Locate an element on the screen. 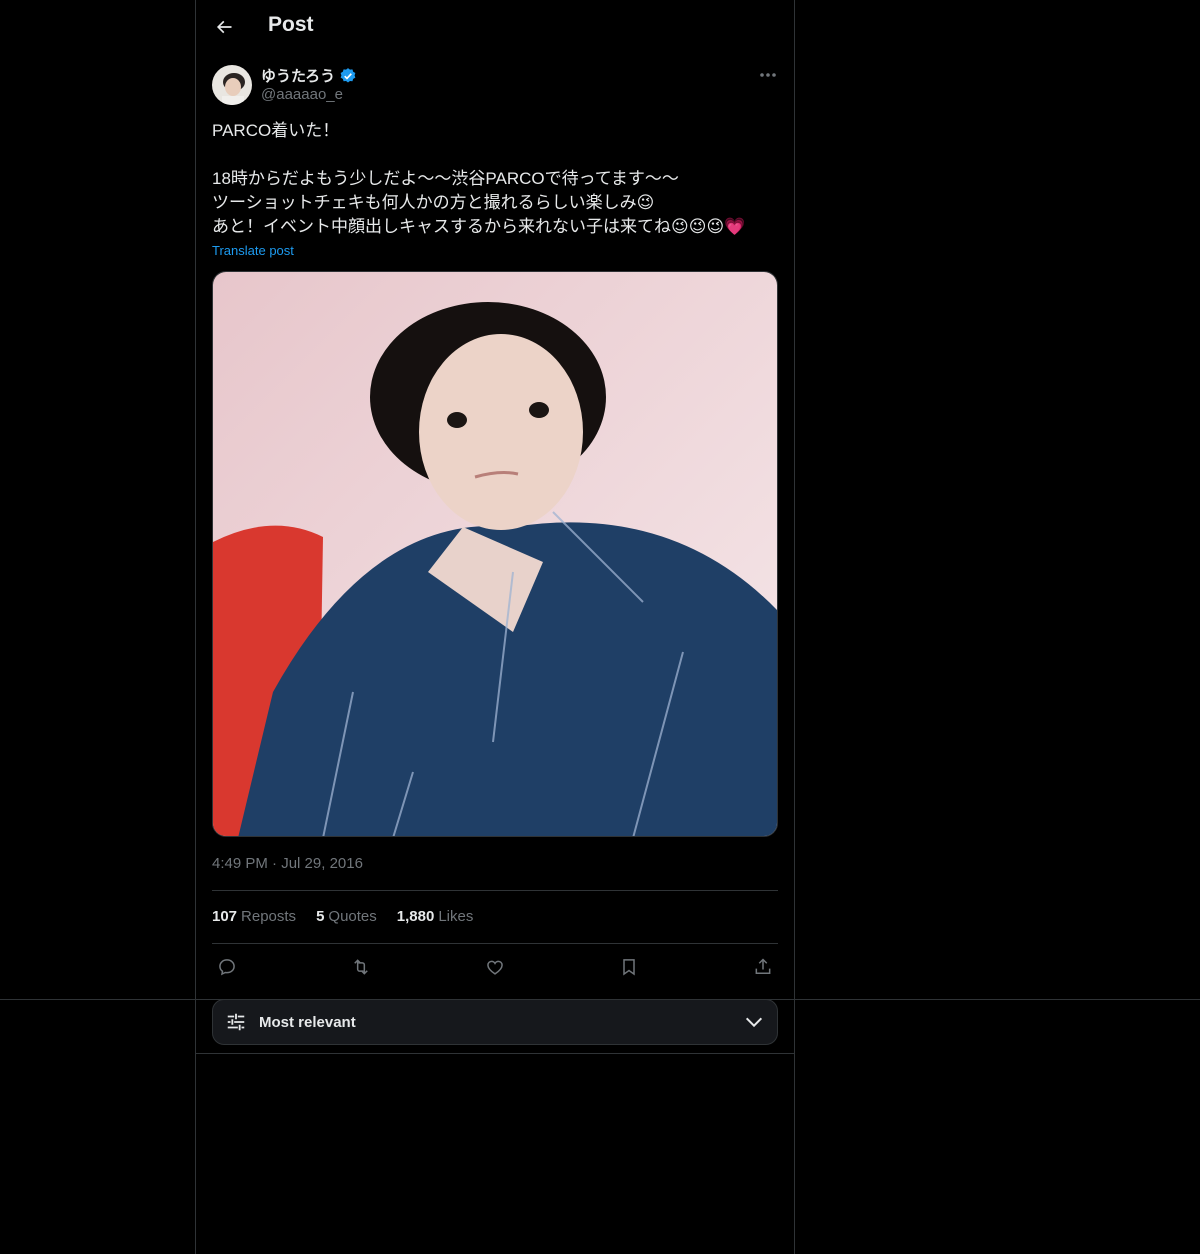  like-button is located at coordinates (495, 967).